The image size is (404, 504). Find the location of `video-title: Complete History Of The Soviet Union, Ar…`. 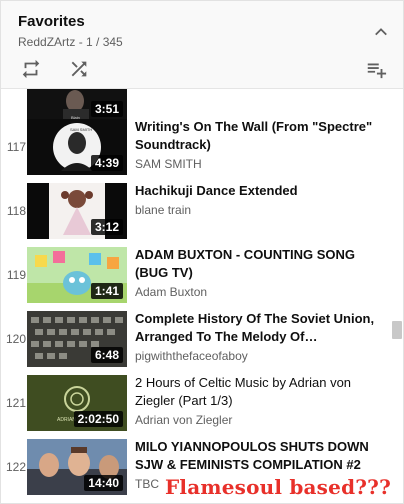

video-title: Complete History Of The Soviet Union, Ar… is located at coordinates (255, 328).